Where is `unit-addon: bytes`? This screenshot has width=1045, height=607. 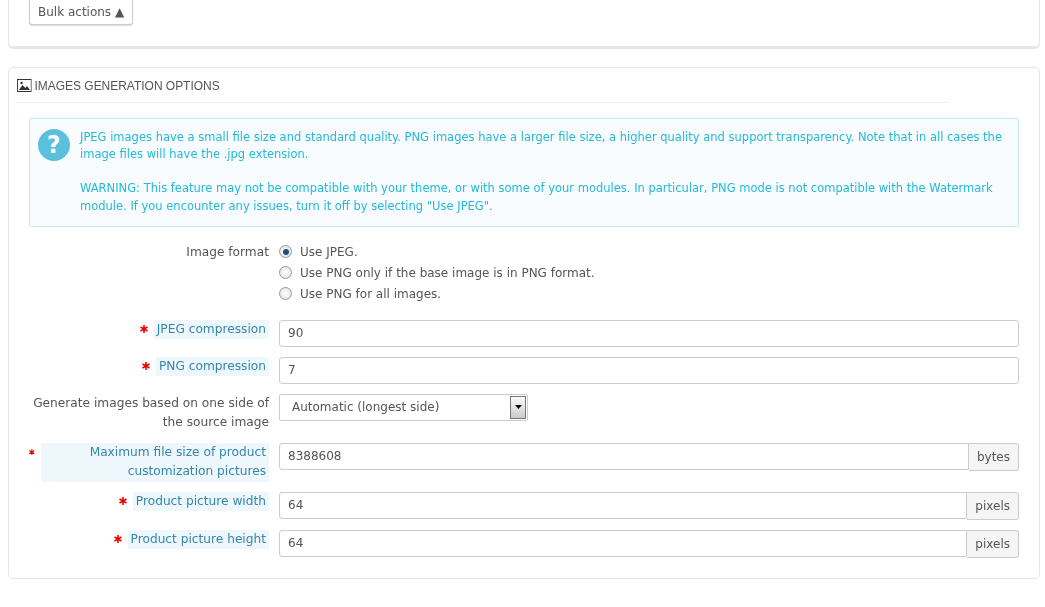
unit-addon: bytes is located at coordinates (993, 456).